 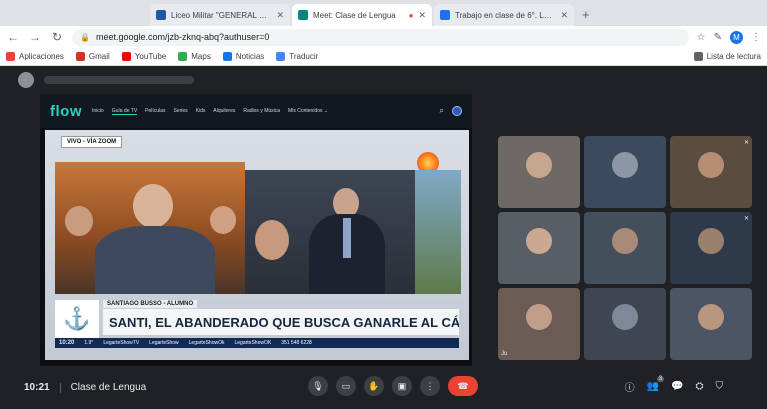 I want to click on present-icon: ▣, so click(x=402, y=385).